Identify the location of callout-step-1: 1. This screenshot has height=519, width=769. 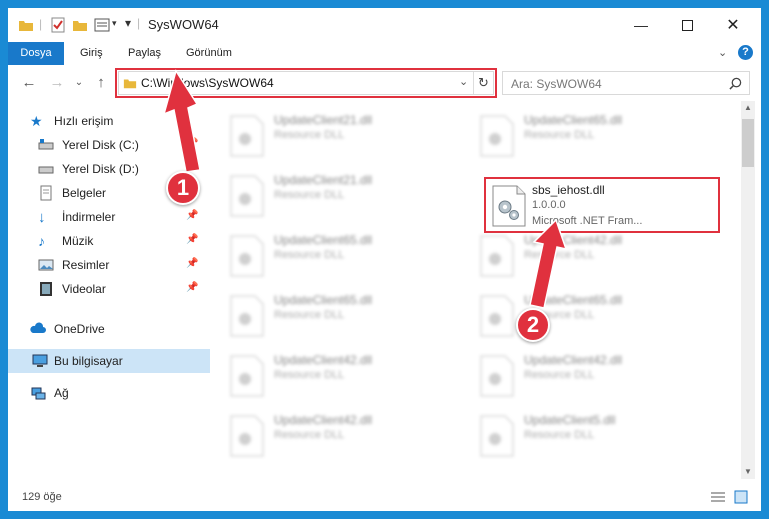
(183, 188).